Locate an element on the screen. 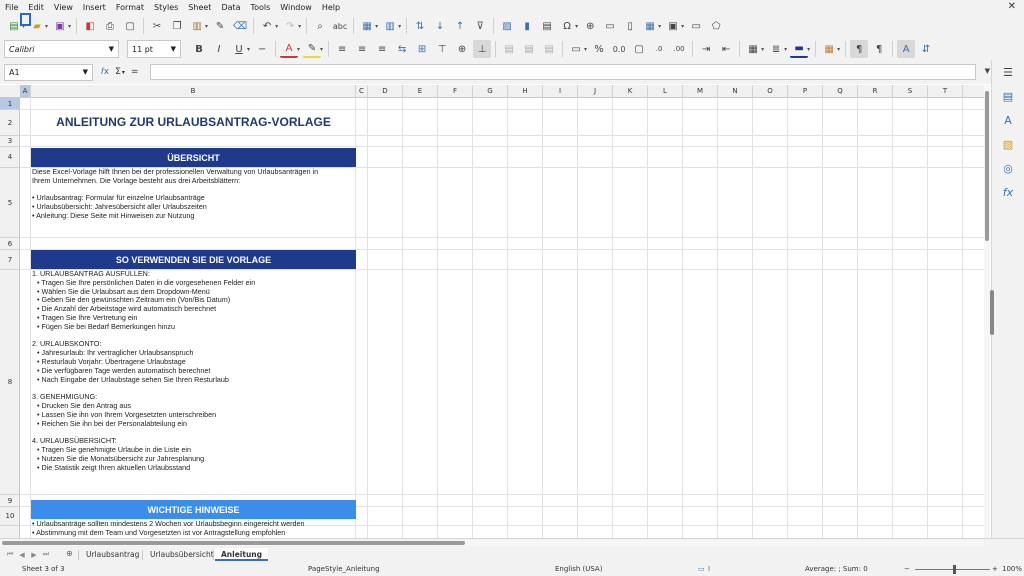 This screenshot has height=576, width=1024. align-right-icon: ≡ is located at coordinates (382, 49).